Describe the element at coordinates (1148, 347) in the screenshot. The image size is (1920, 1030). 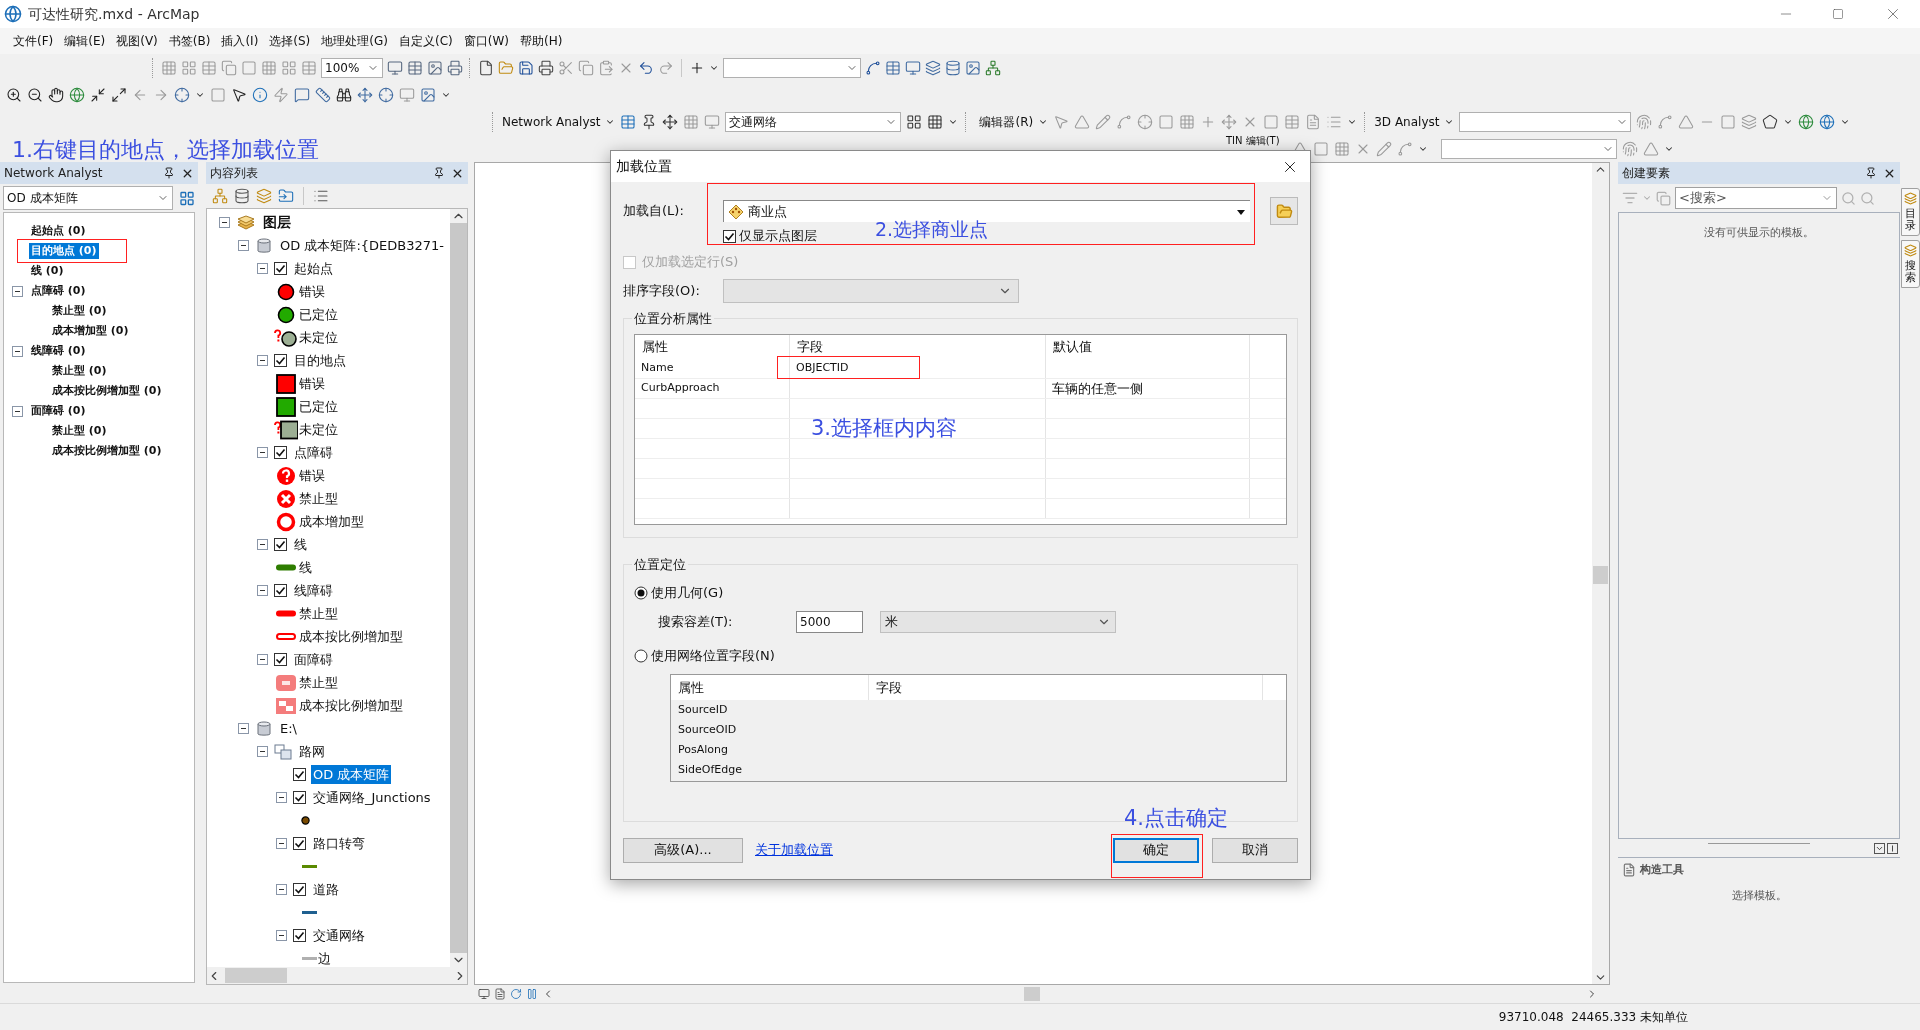
I see `column-header: 默认值` at that location.